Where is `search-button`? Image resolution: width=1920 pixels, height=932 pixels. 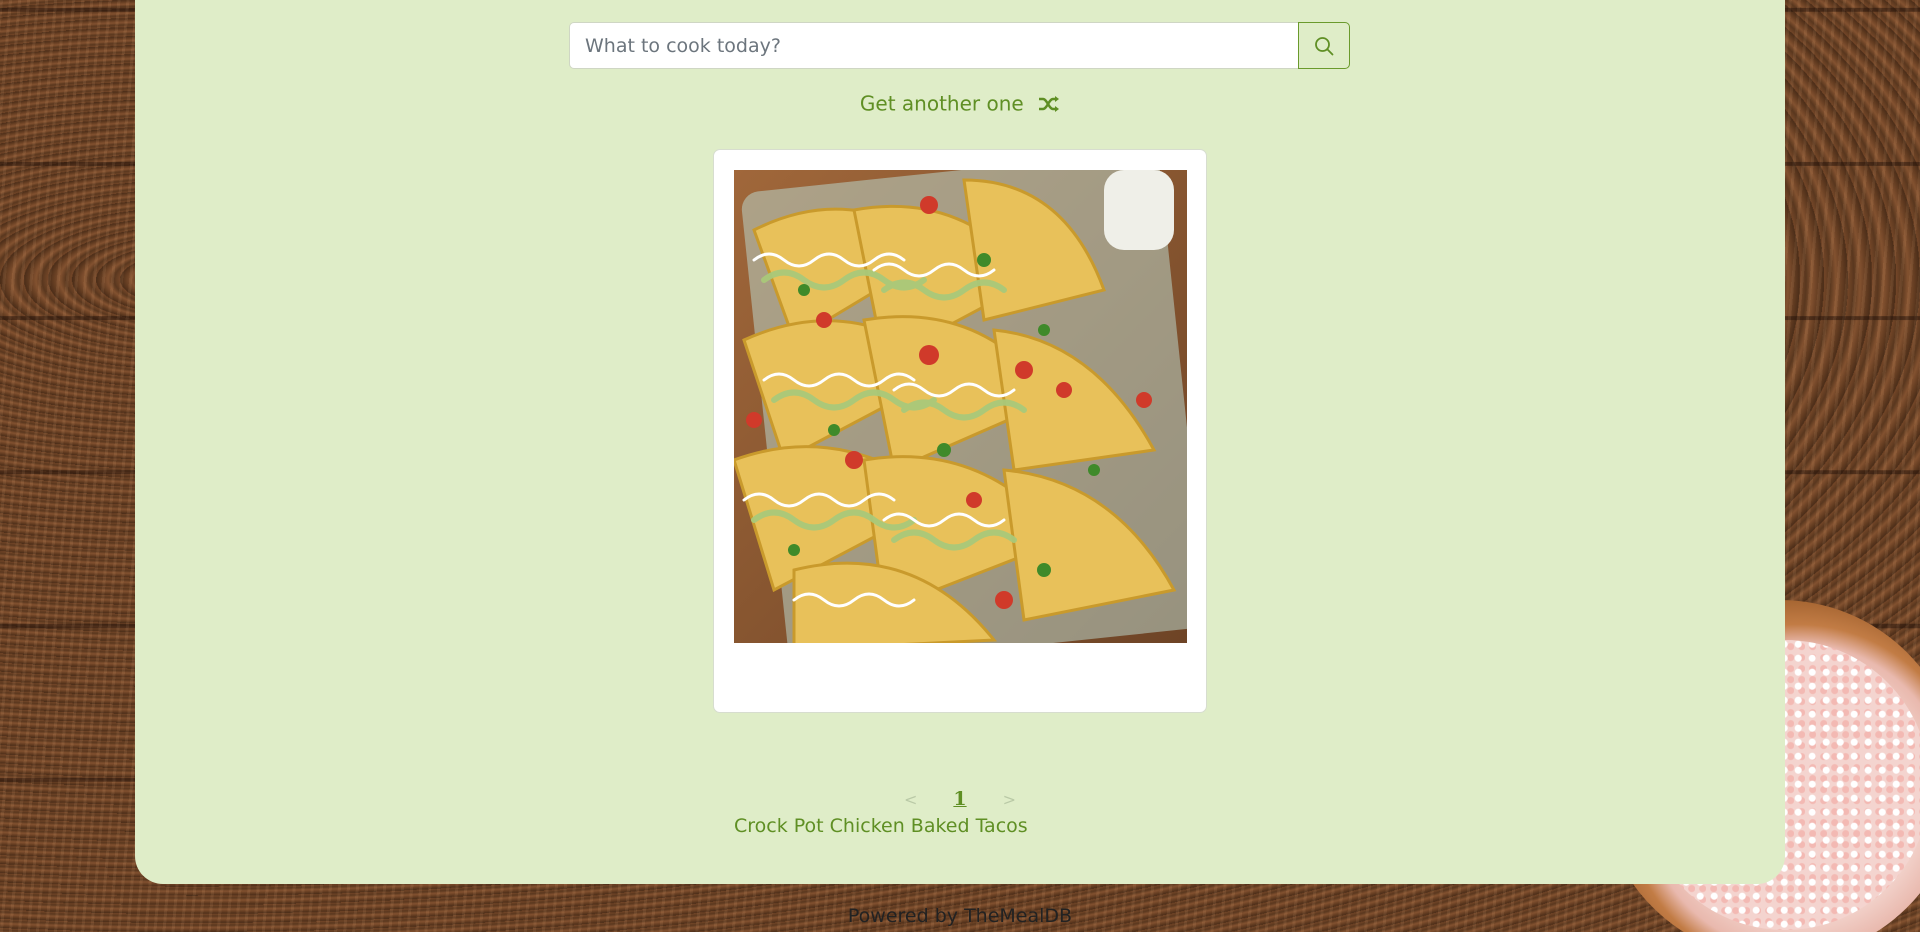
search-button is located at coordinates (1324, 45).